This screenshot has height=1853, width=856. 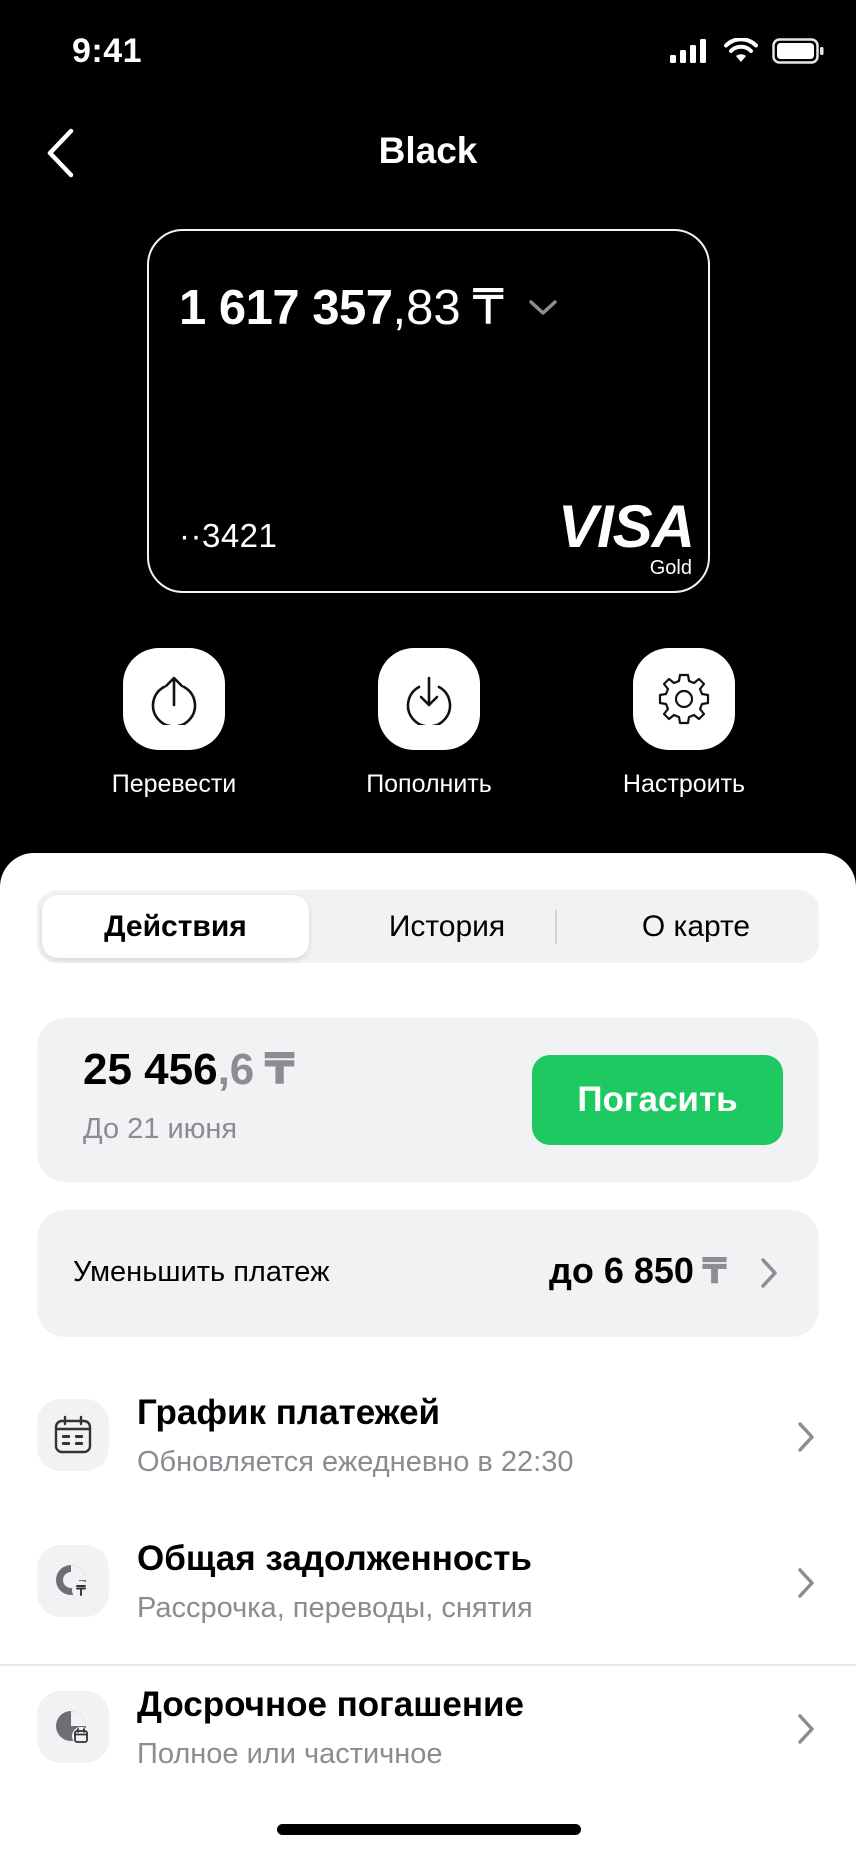 I want to click on settings-button-circle, so click(x=684, y=699).